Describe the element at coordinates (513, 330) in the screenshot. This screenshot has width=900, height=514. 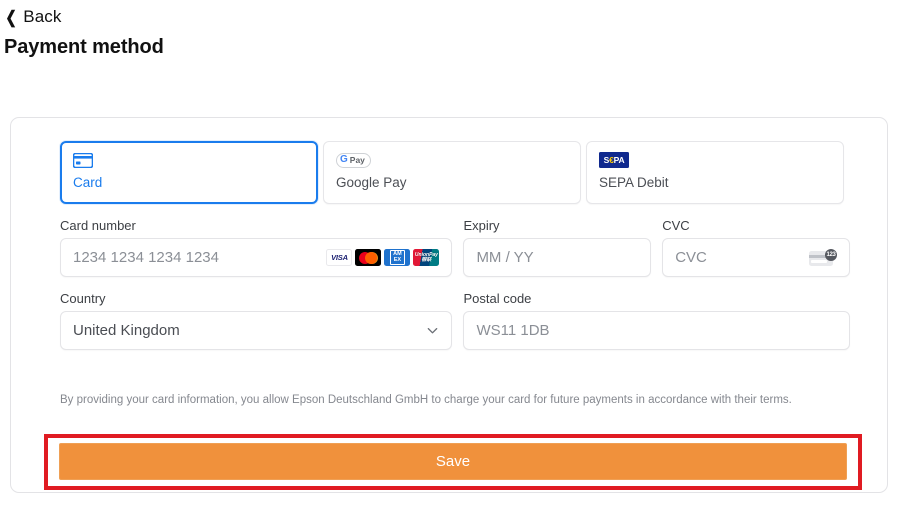
I see `postal-code-placeholder: WS11 1DB` at that location.